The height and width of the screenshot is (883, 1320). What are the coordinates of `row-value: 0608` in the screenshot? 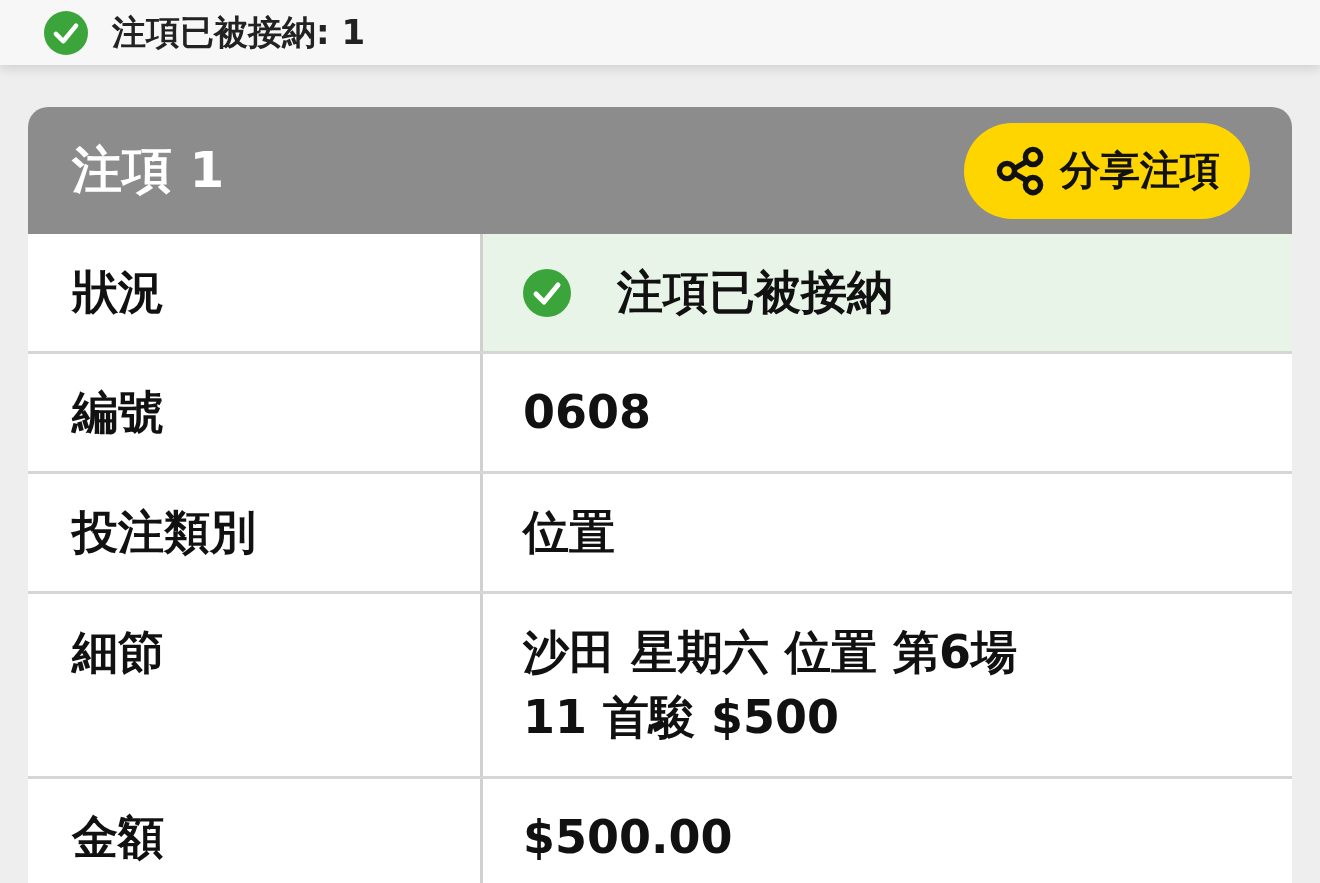 It's located at (587, 412).